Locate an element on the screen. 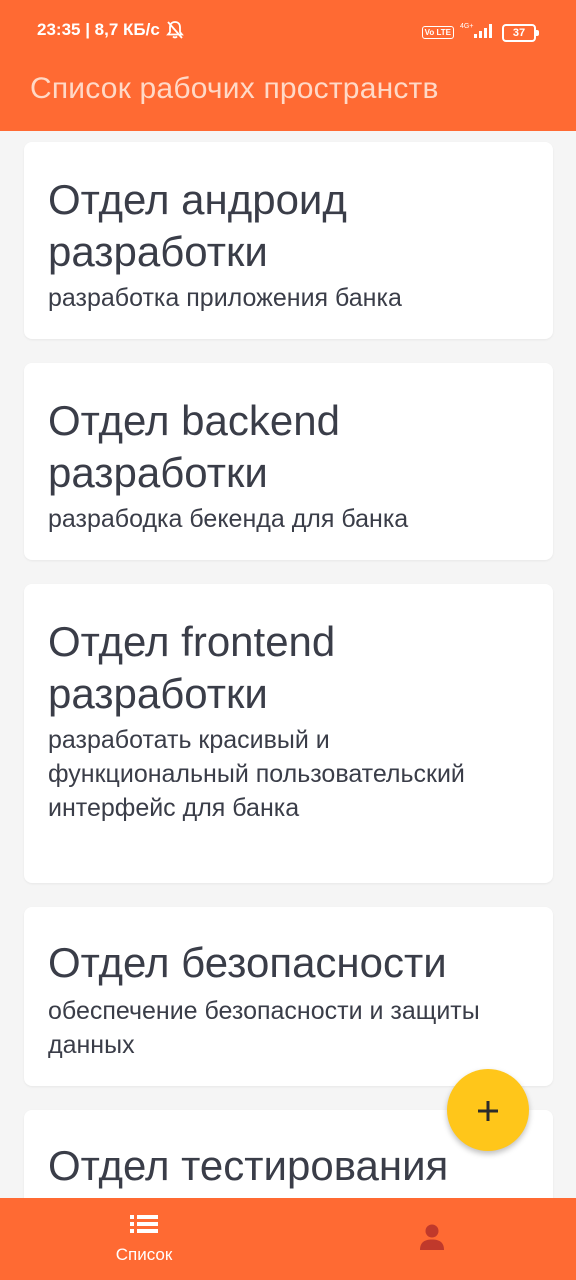 Image resolution: width=576 pixels, height=1280 pixels. workspace-description: обеспечение безопасности и защиты данных is located at coordinates (264, 1028).